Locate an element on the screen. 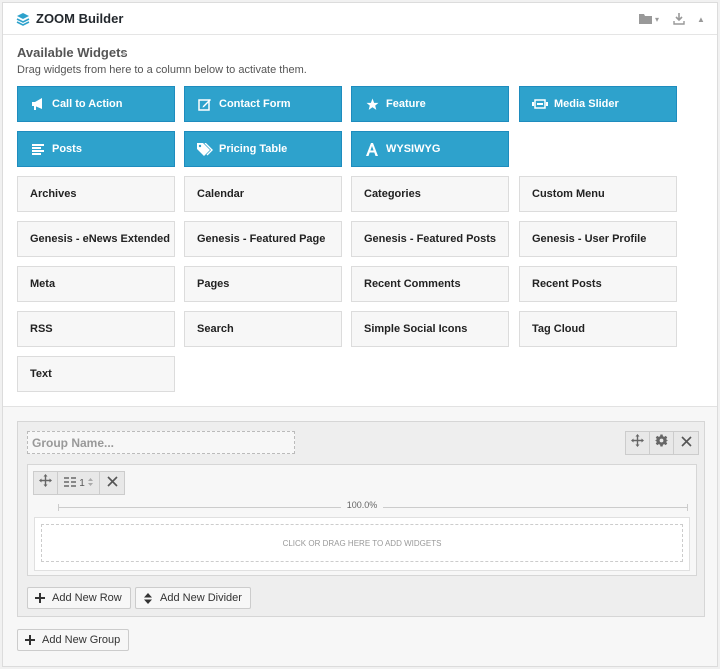  row-delete-button is located at coordinates (112, 483).